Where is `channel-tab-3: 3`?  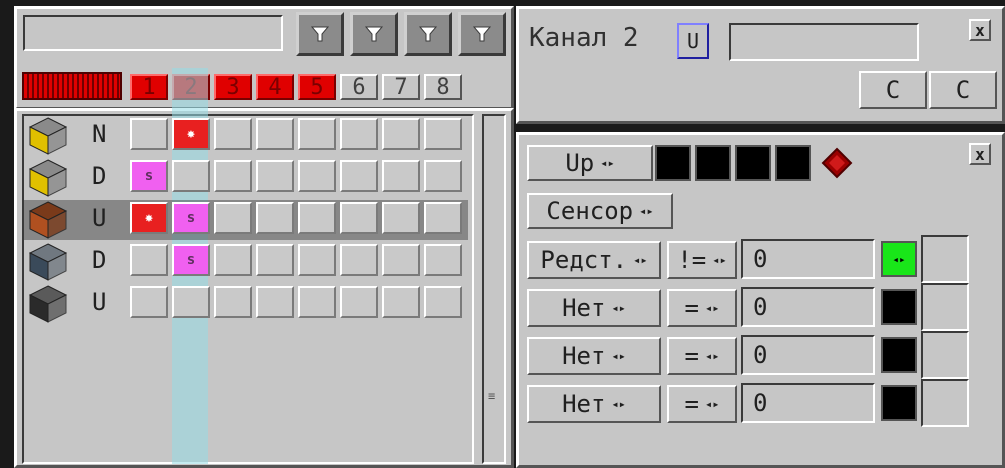 channel-tab-3: 3 is located at coordinates (233, 87).